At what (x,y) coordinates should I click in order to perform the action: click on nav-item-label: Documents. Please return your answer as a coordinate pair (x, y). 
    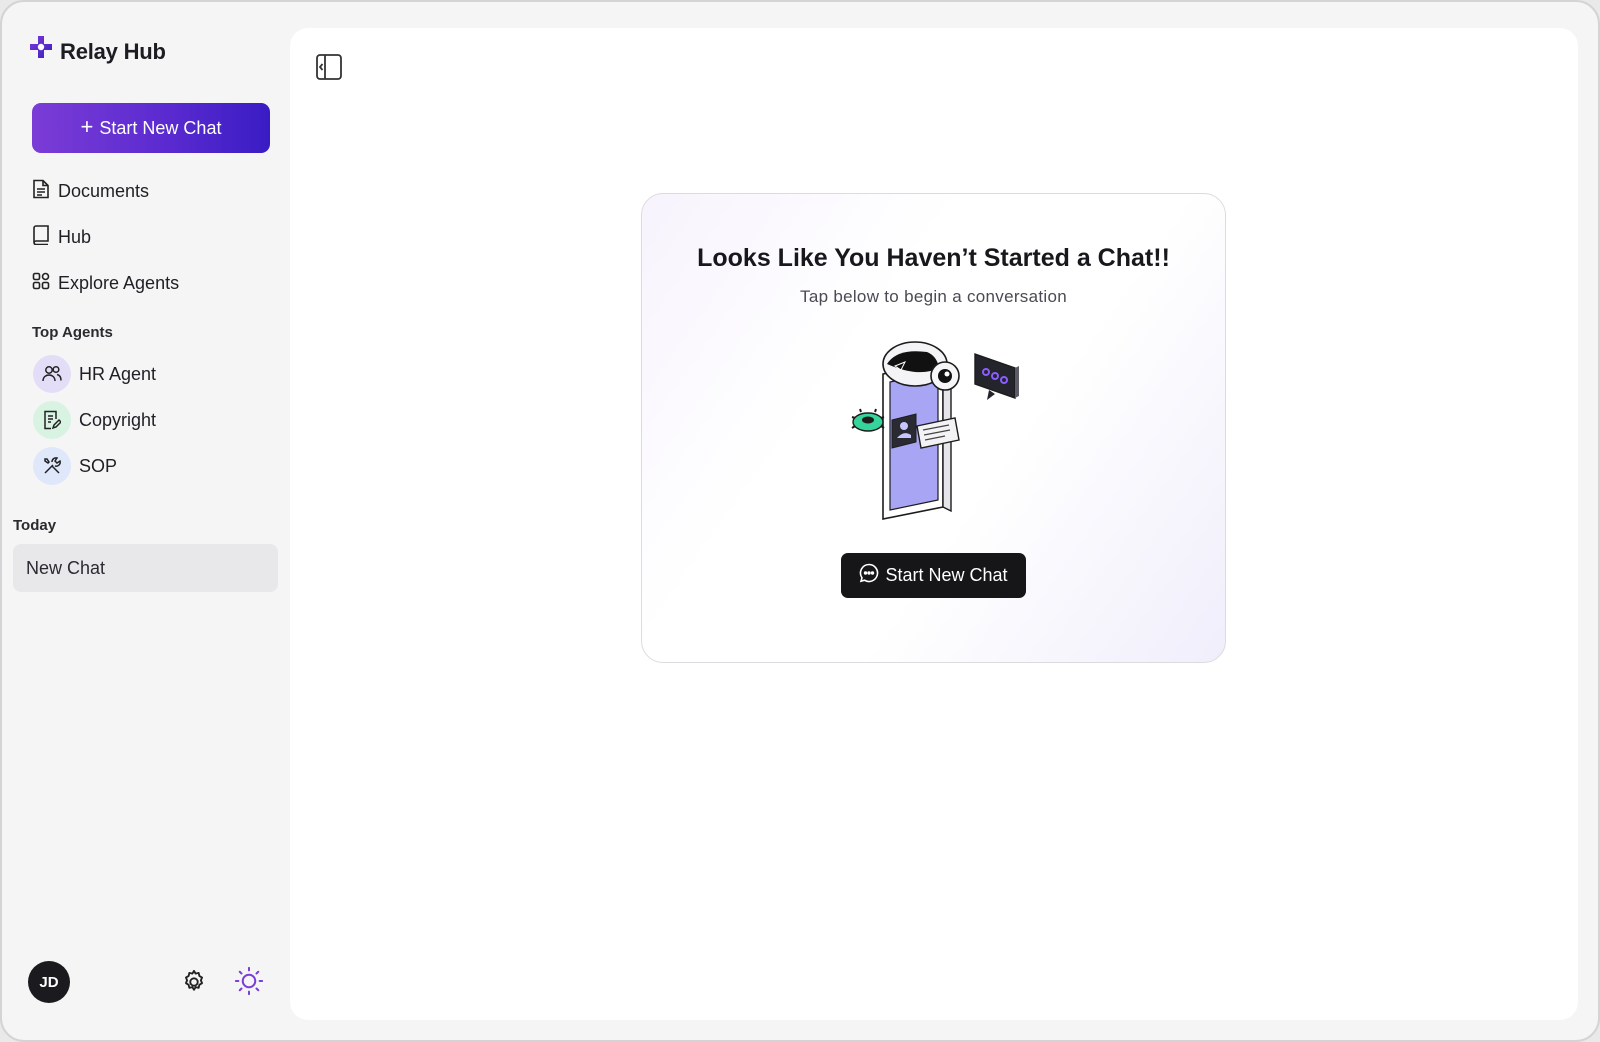
    Looking at the image, I should click on (104, 190).